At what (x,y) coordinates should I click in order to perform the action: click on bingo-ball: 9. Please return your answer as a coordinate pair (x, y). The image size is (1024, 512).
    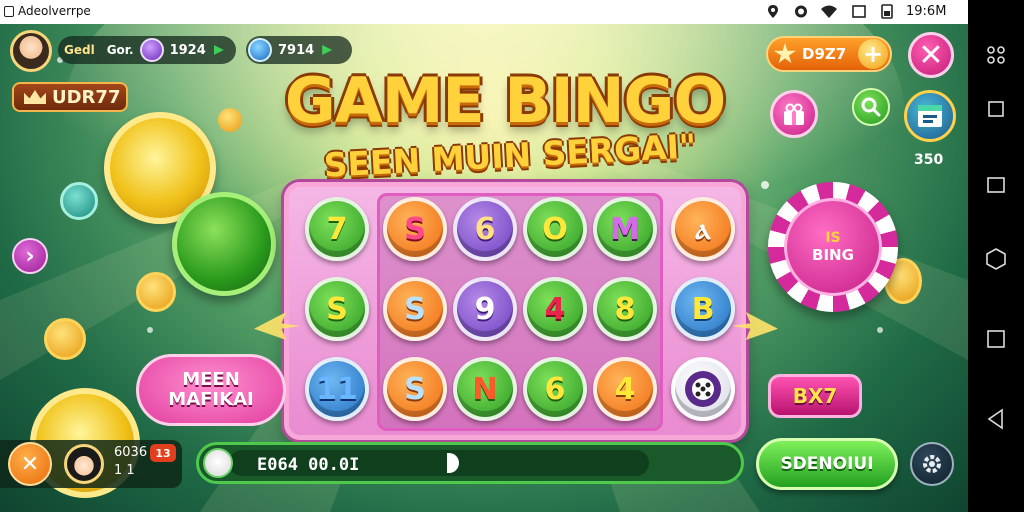
    Looking at the image, I should click on (485, 309).